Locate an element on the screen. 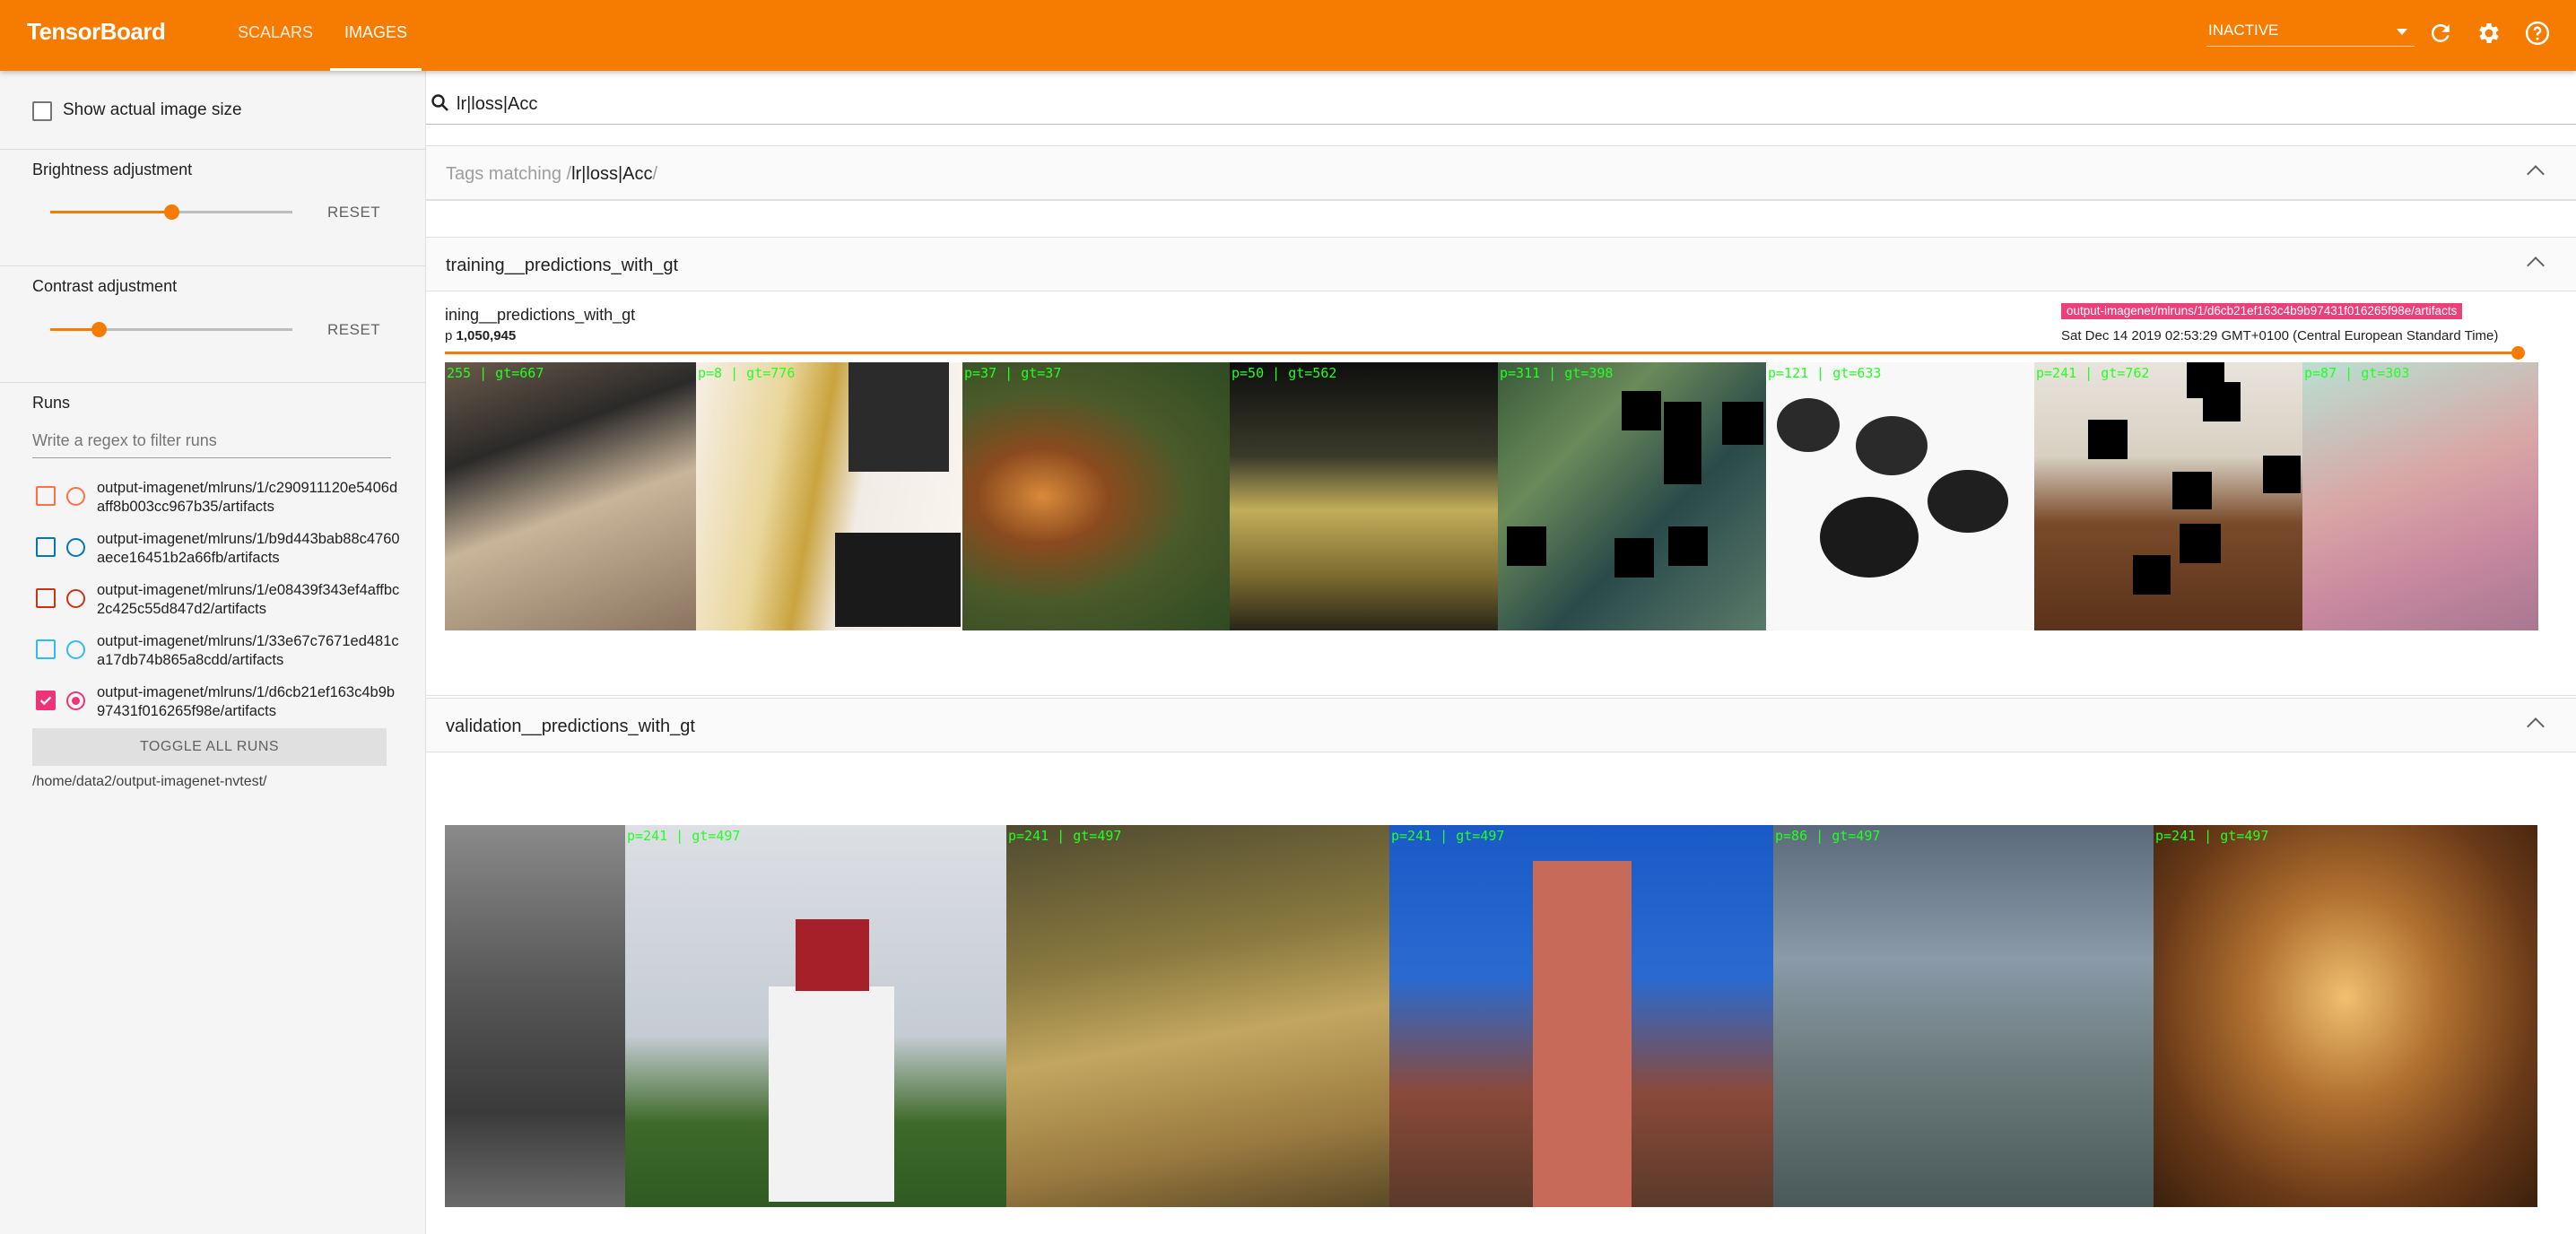 The image size is (2576, 1234). prediction-label: p=37 | gt=37 is located at coordinates (1013, 373).